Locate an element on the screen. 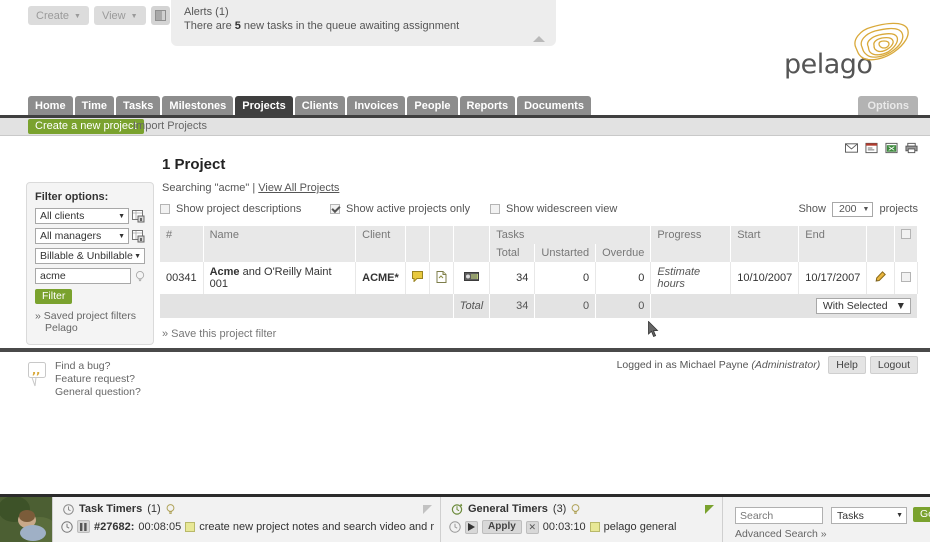 This screenshot has width=930, height=542. nav-tab-invoices: Invoices is located at coordinates (376, 105).